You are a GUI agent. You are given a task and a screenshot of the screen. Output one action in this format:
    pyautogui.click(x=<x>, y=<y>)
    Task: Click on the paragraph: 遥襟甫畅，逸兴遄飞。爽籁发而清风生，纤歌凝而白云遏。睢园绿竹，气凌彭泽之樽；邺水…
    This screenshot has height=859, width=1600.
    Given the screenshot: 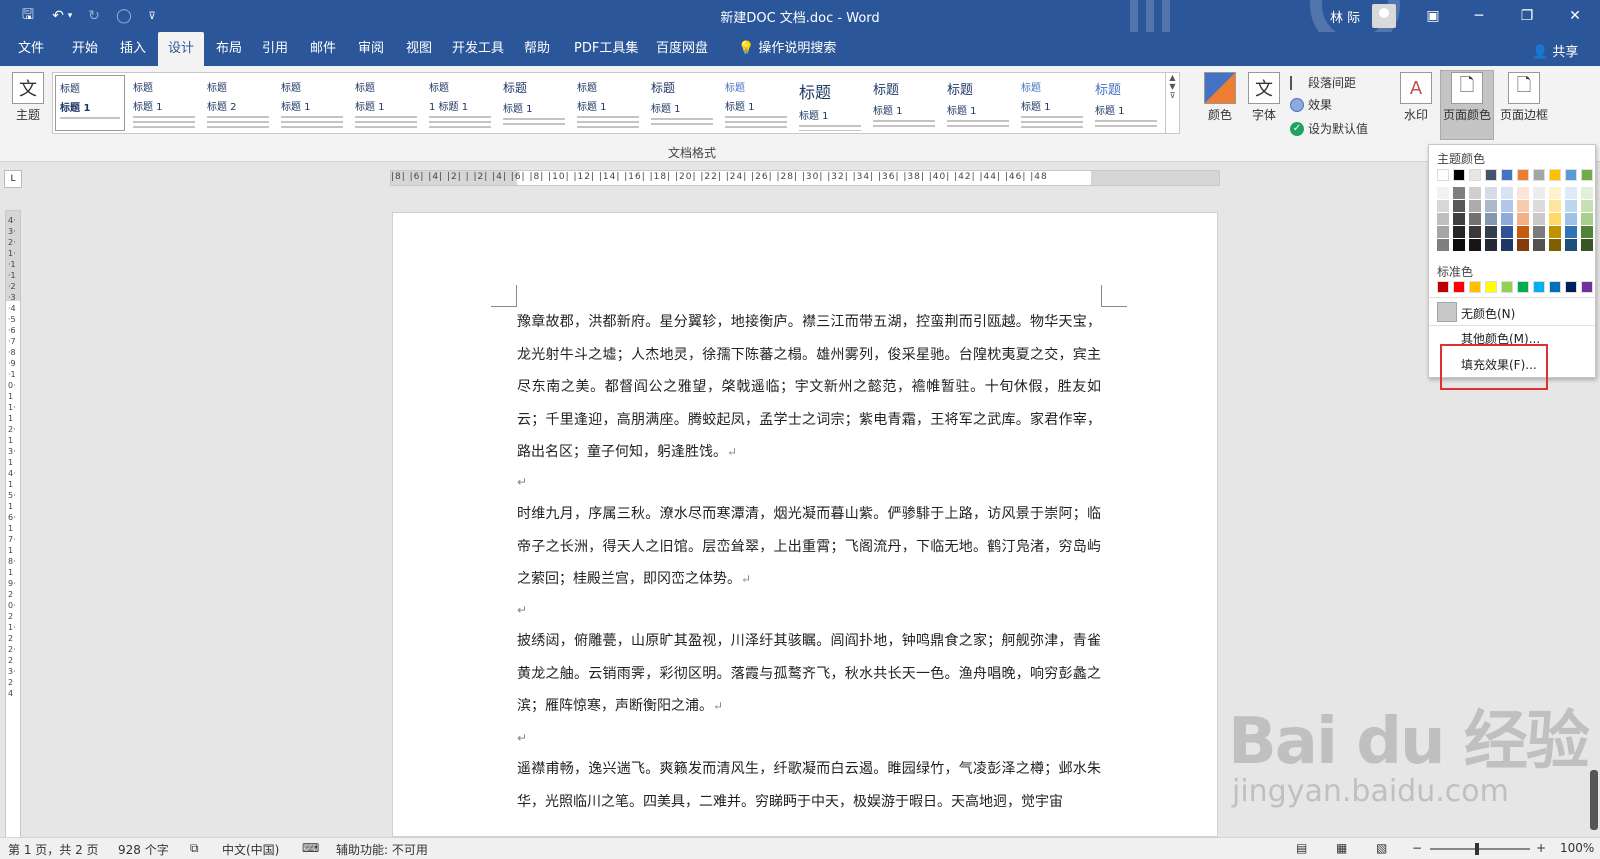 What is the action you would take?
    pyautogui.click(x=809, y=795)
    